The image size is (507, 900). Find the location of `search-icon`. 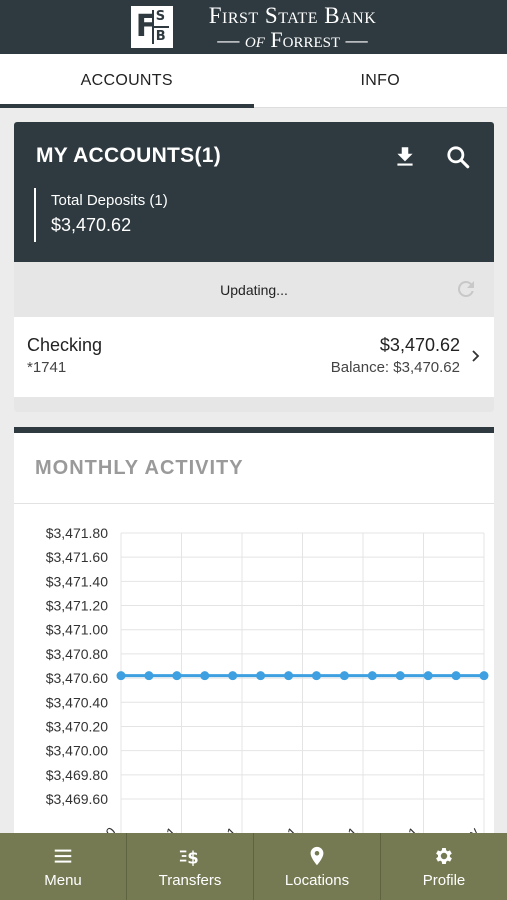

search-icon is located at coordinates (458, 157).